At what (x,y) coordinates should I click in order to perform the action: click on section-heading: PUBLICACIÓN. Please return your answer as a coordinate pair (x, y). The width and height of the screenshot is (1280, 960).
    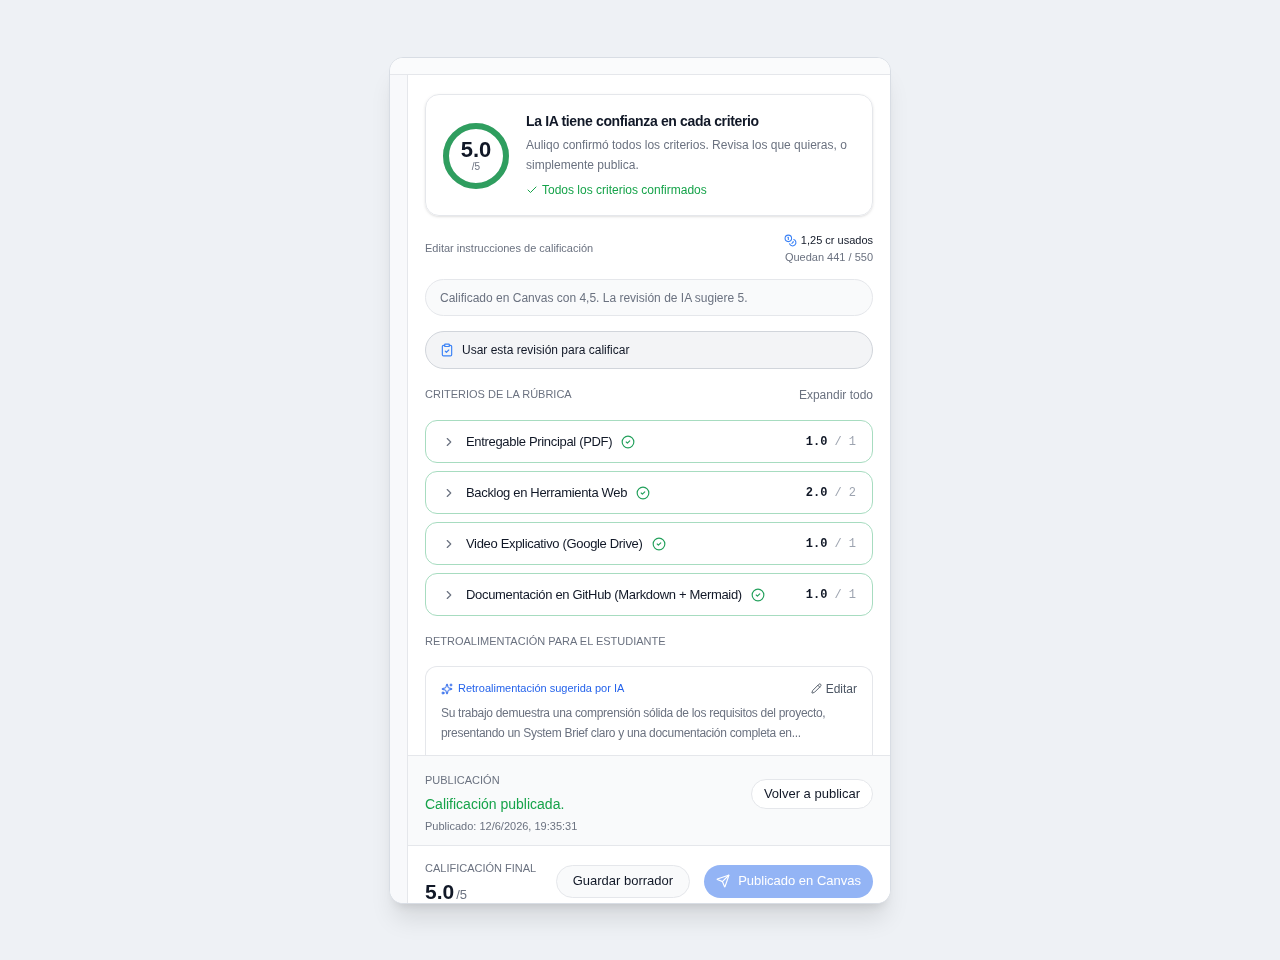
    Looking at the image, I should click on (463, 780).